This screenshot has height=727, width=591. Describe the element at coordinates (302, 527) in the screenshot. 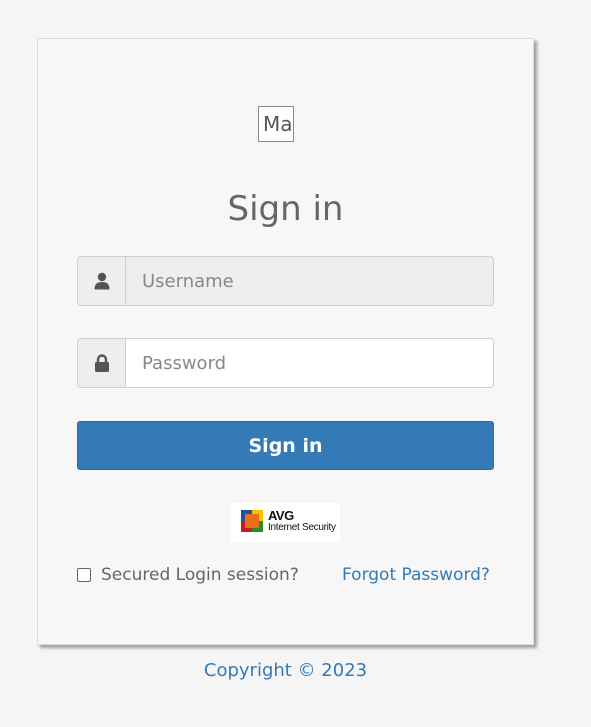

I see `avg-product-text: Internet Security` at that location.